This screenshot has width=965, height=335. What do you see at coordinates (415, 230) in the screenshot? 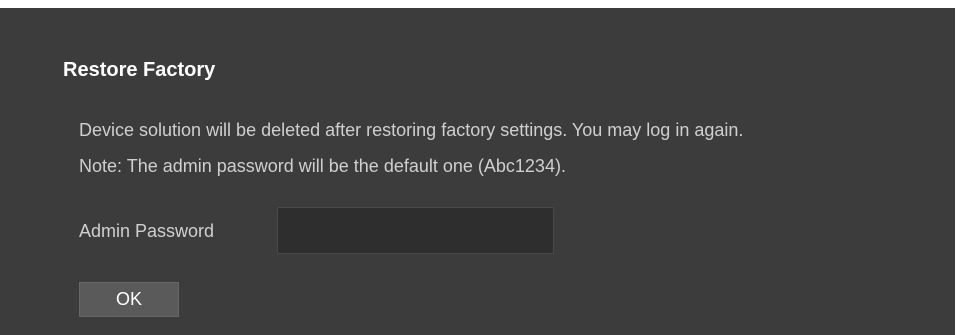
I see `admin-password-input` at bounding box center [415, 230].